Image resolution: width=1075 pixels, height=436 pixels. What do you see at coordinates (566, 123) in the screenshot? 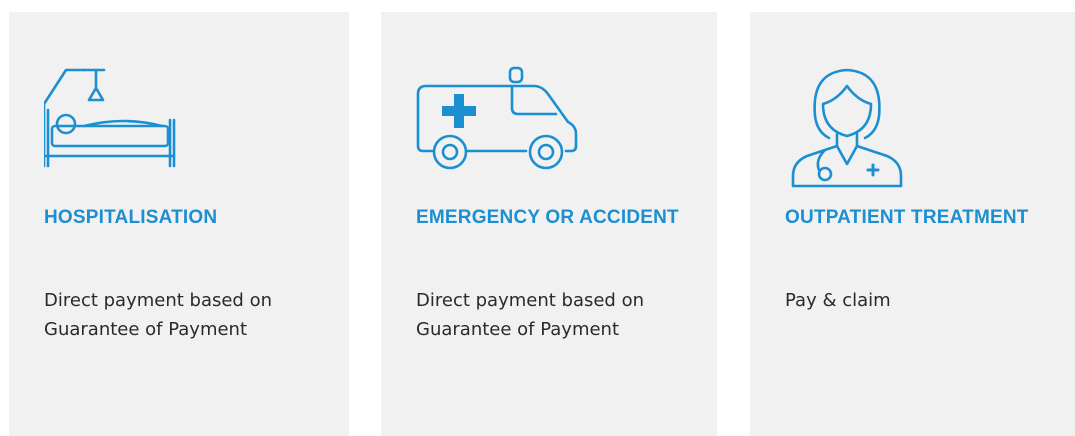
I see `ambulance-icon` at bounding box center [566, 123].